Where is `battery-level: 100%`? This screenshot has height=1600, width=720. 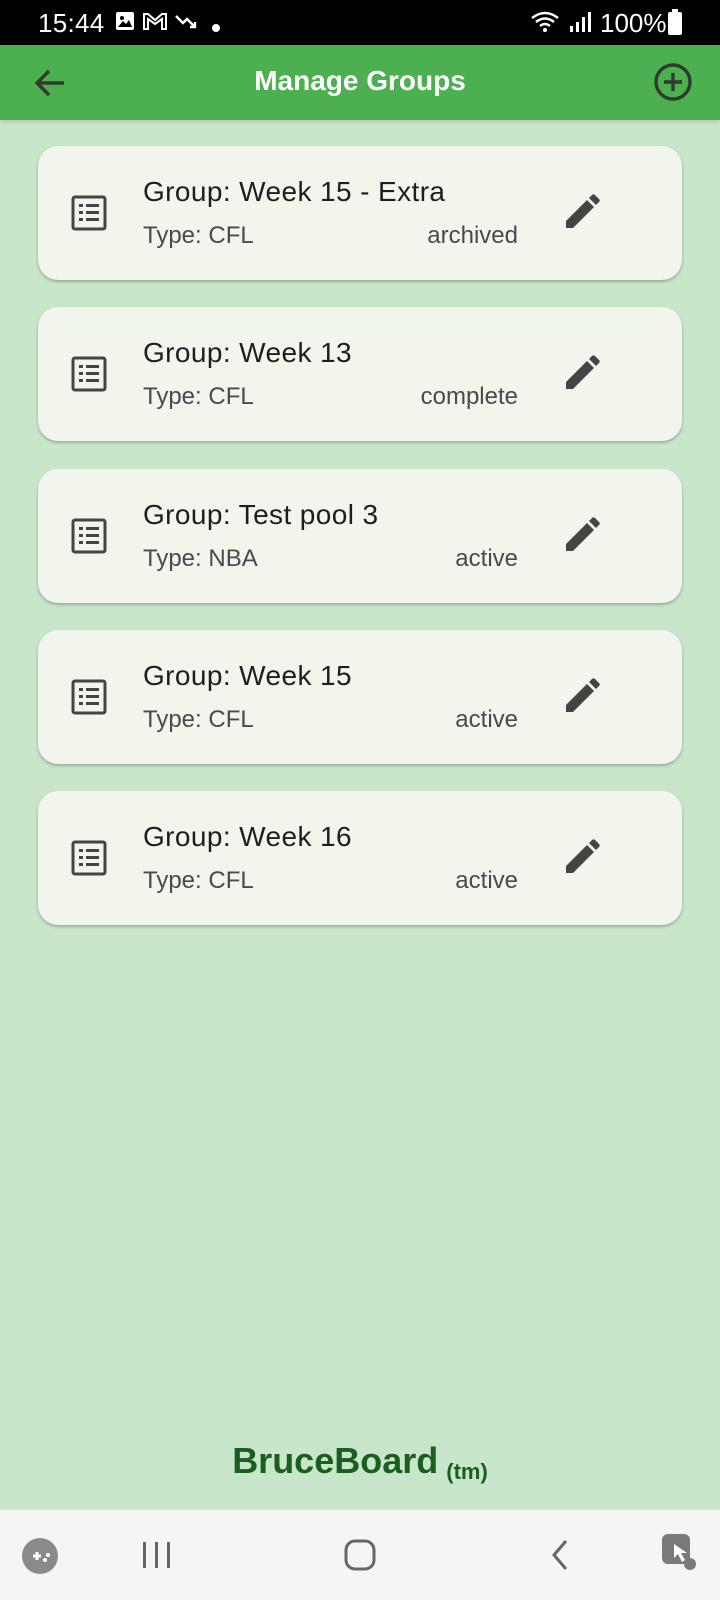
battery-level: 100% is located at coordinates (633, 23).